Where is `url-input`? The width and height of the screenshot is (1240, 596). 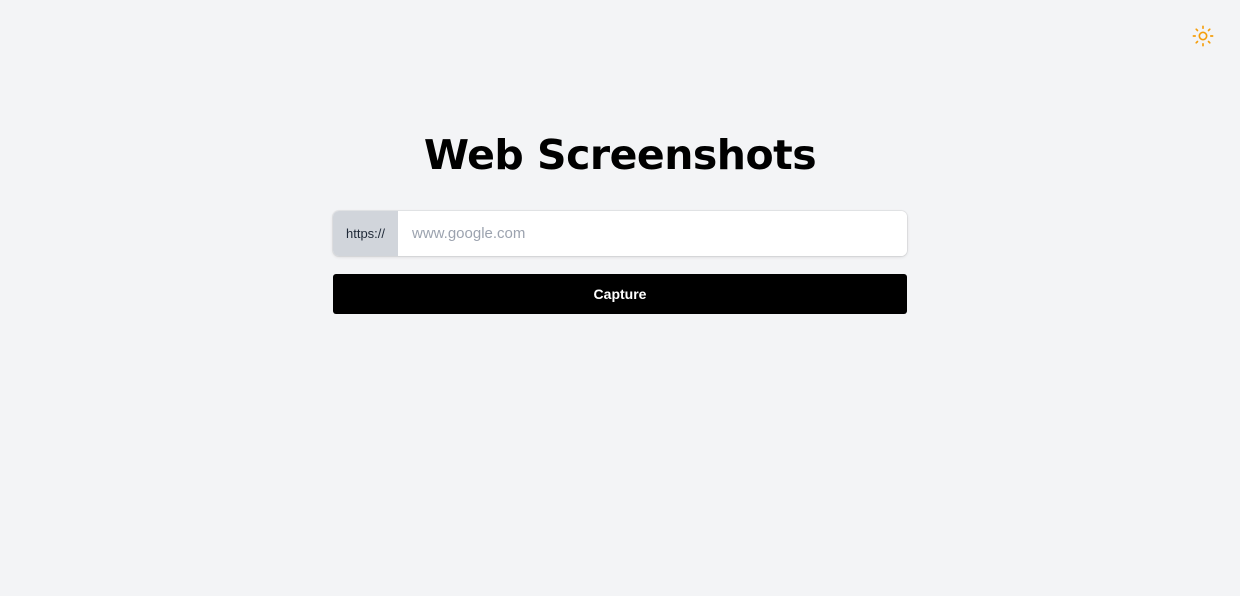 url-input is located at coordinates (652, 233).